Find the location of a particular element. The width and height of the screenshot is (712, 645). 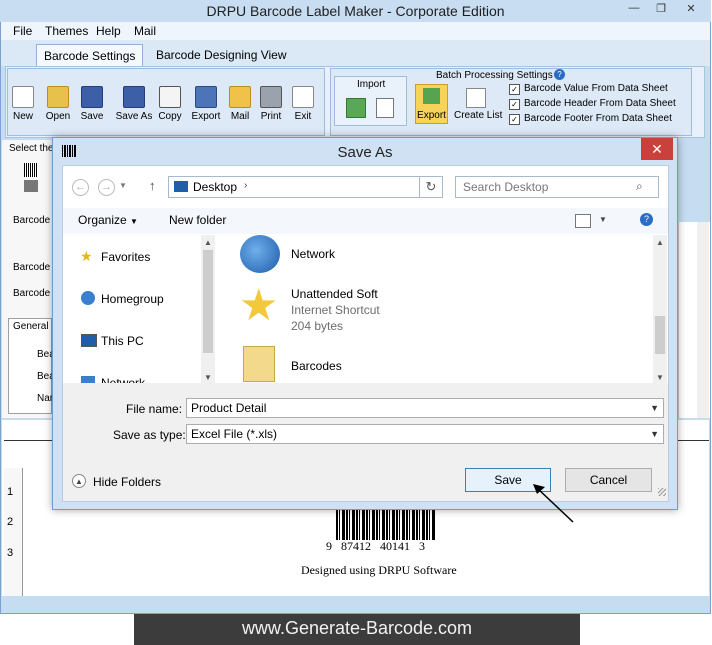

dialog-close-button: ✕ is located at coordinates (657, 149).